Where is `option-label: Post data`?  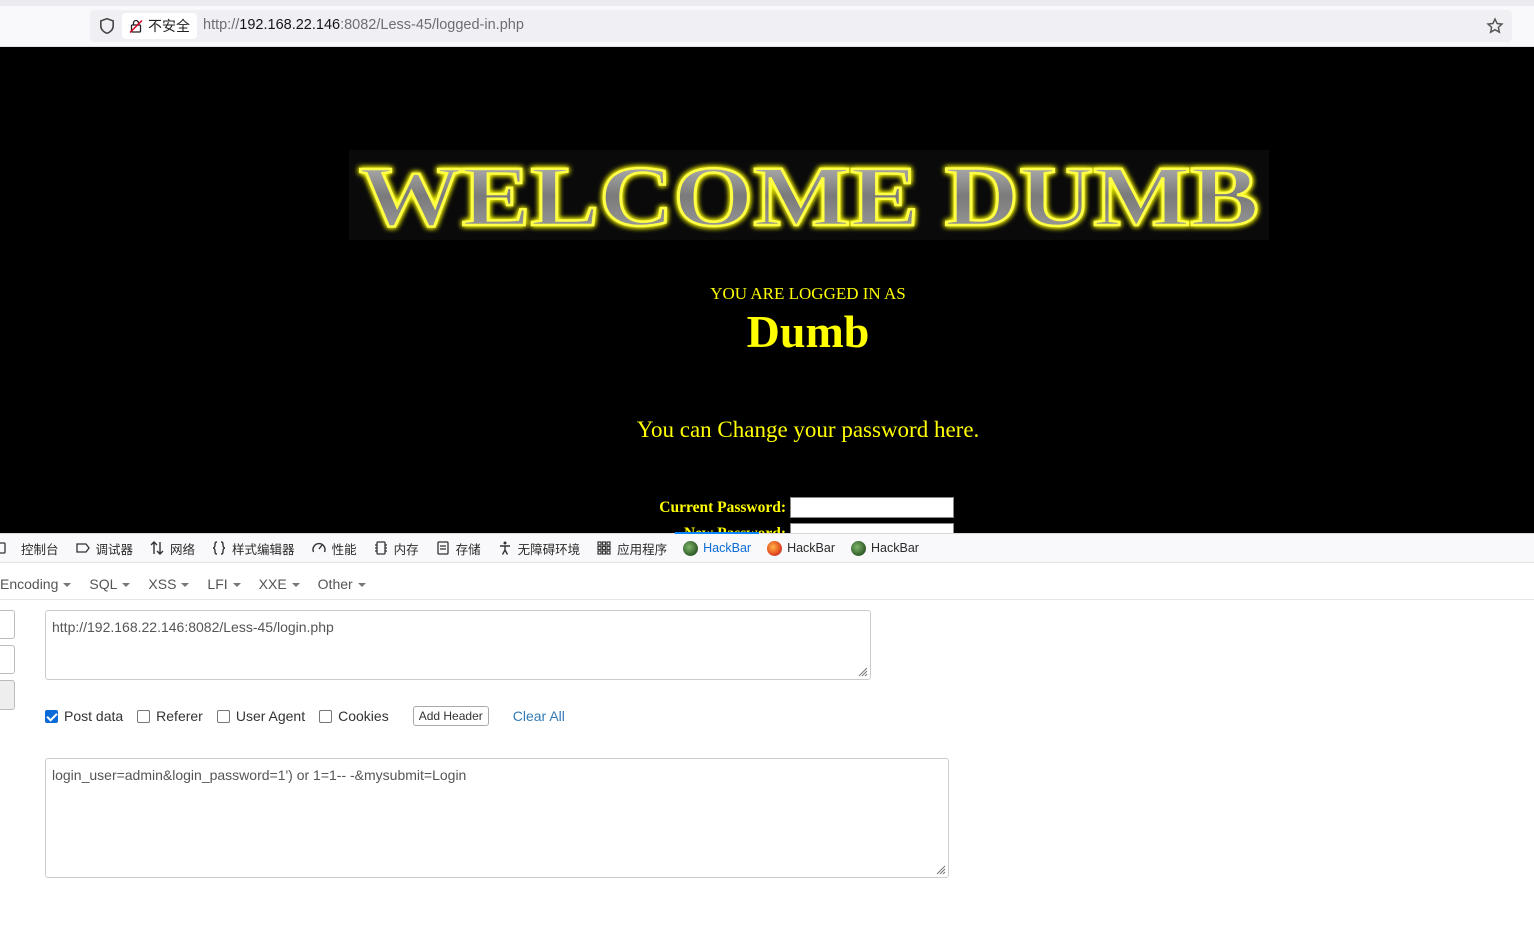
option-label: Post data is located at coordinates (94, 716).